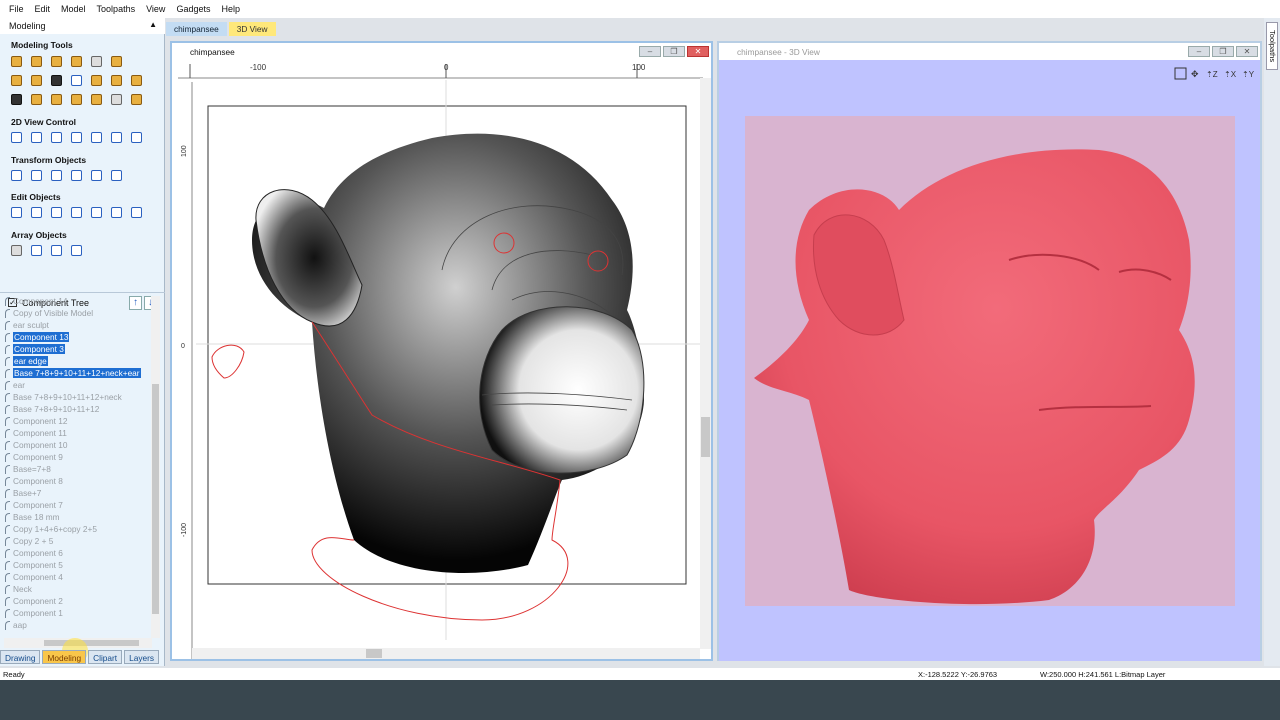  I want to click on transform-select-icon, so click(56, 212).